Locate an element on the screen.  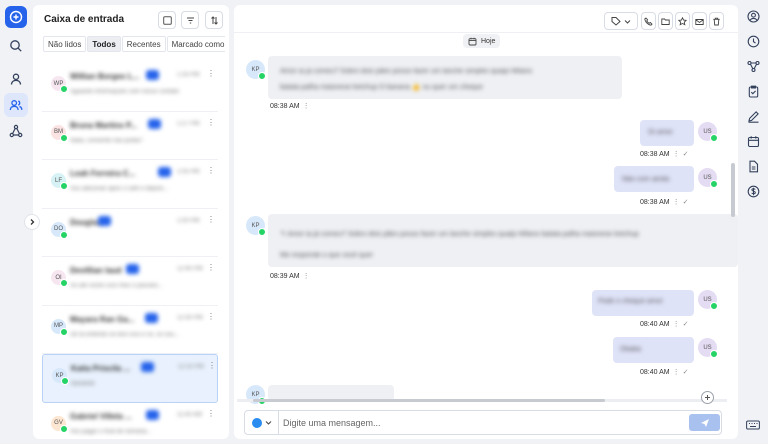
pen-icon is located at coordinates (753, 116).